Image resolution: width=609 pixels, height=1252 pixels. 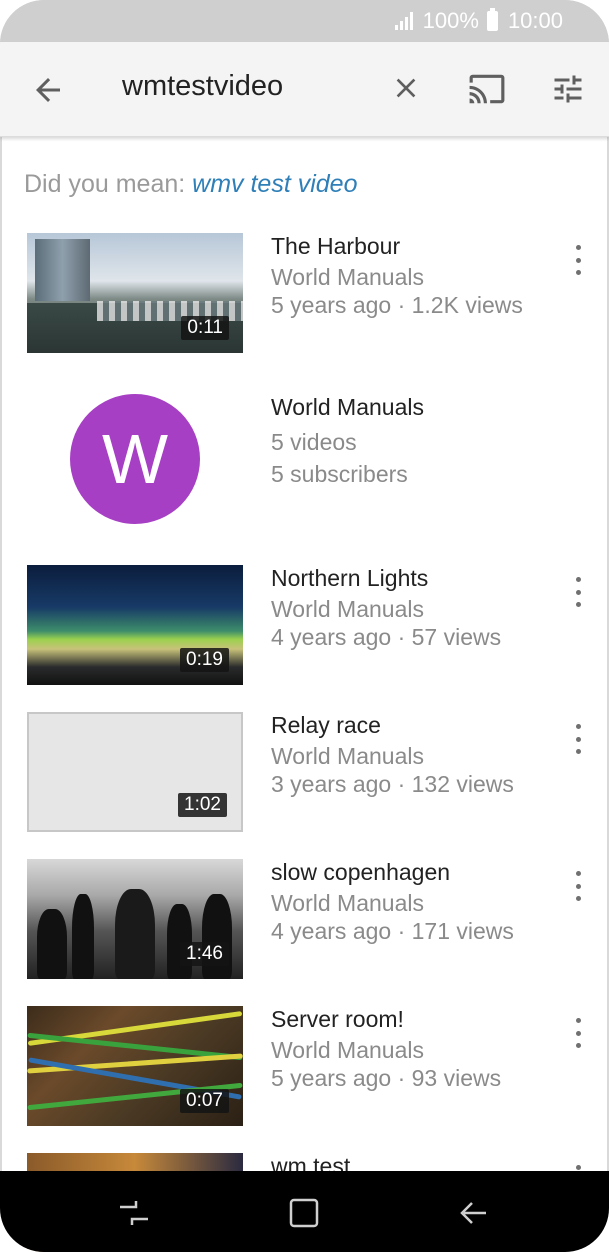 I want to click on signal-icon, so click(x=403, y=21).